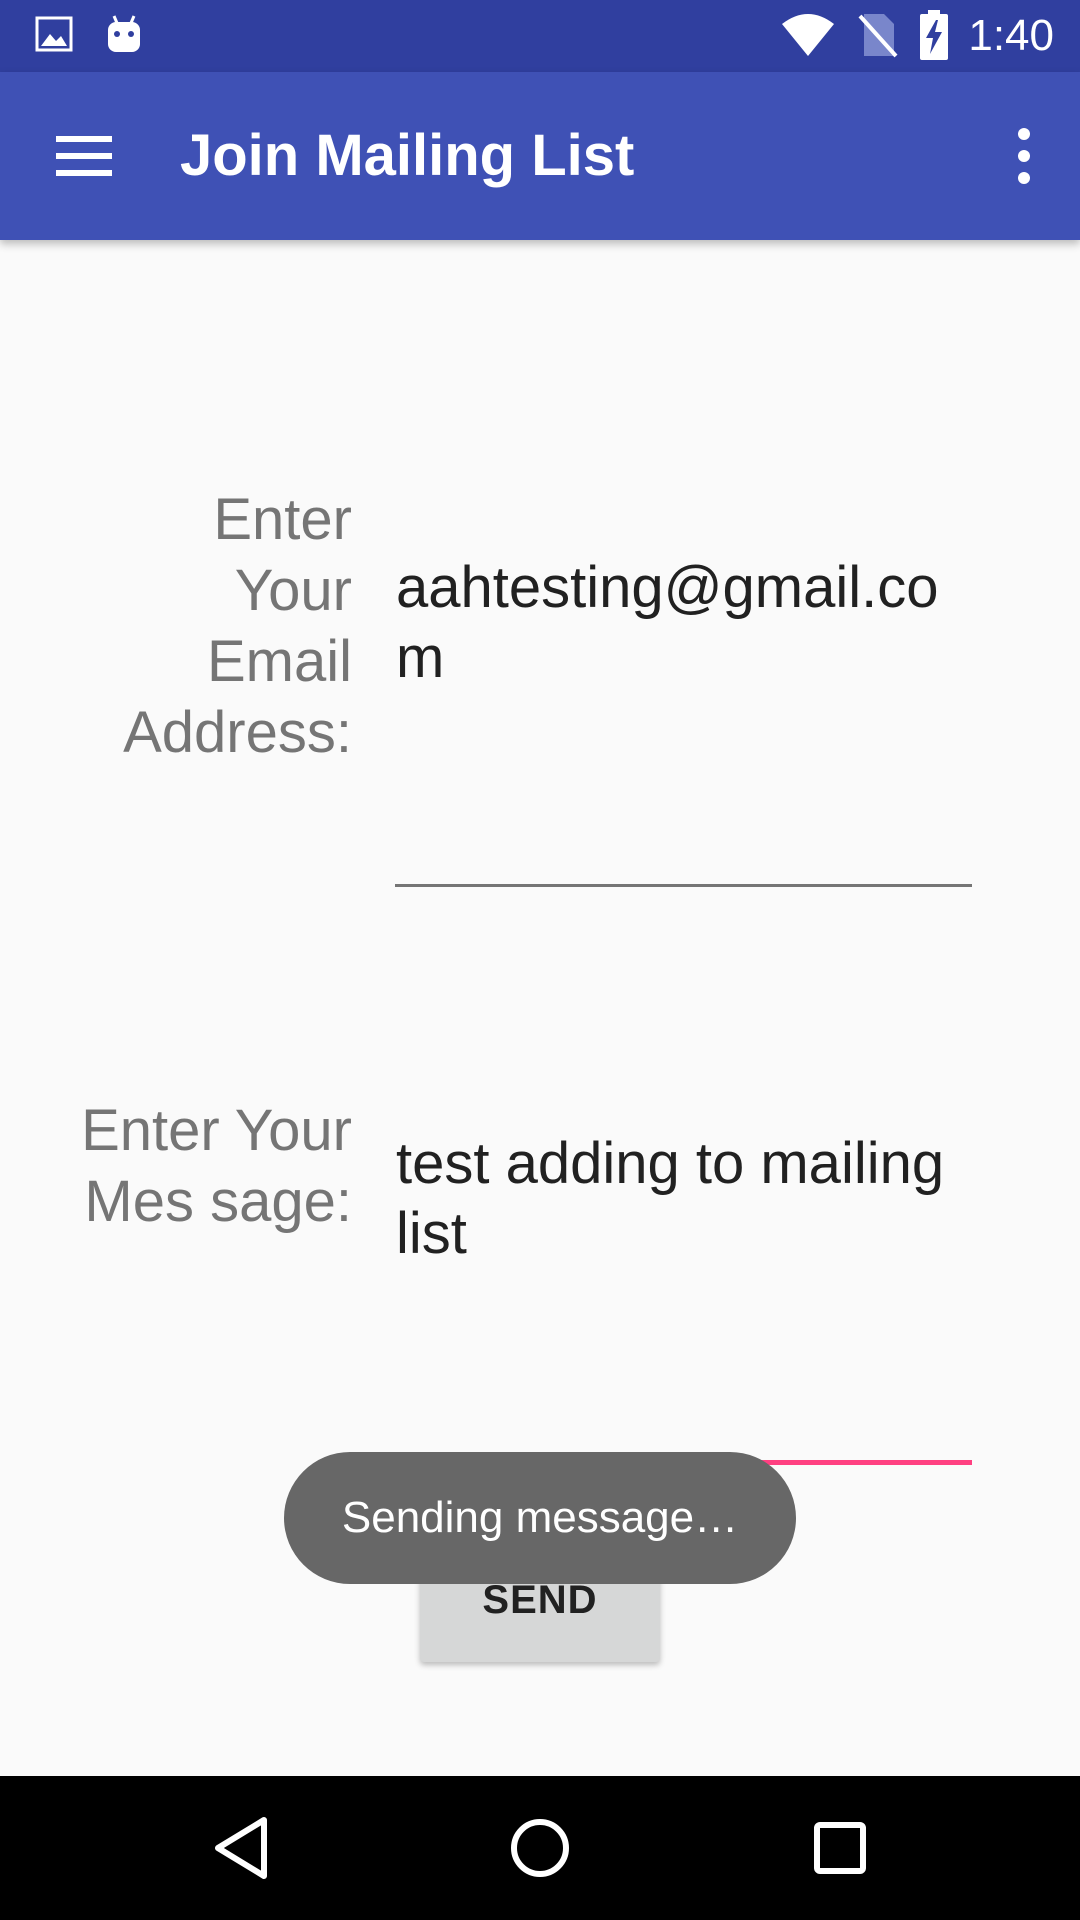 The height and width of the screenshot is (1920, 1080). I want to click on email-field-underline, so click(683, 885).